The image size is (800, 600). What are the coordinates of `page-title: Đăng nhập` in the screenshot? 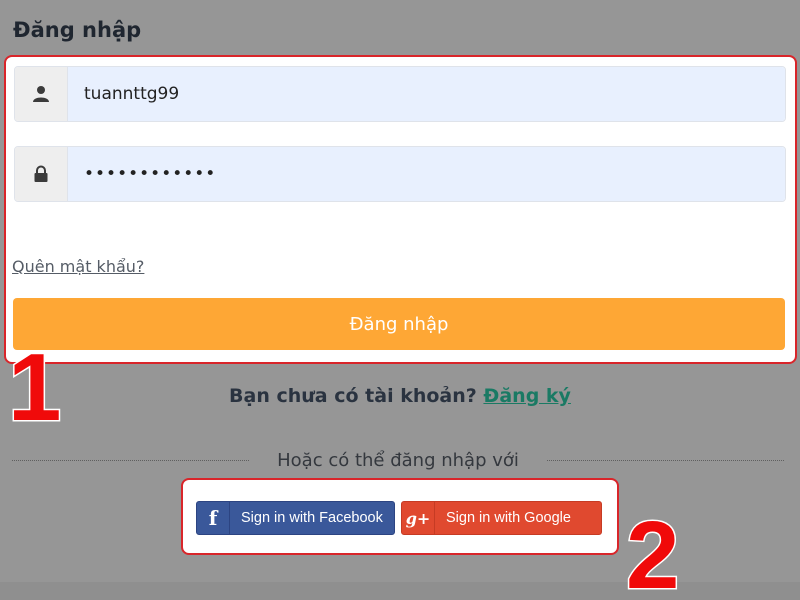 It's located at (77, 30).